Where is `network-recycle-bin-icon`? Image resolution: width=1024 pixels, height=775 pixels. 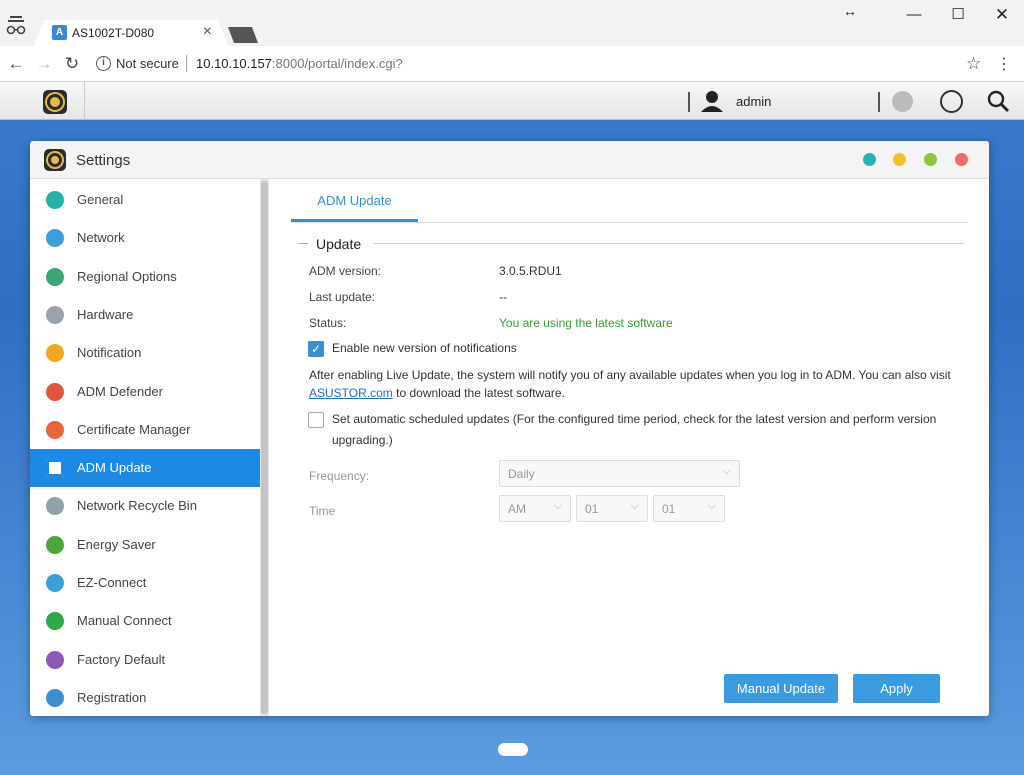 network-recycle-bin-icon is located at coordinates (55, 506).